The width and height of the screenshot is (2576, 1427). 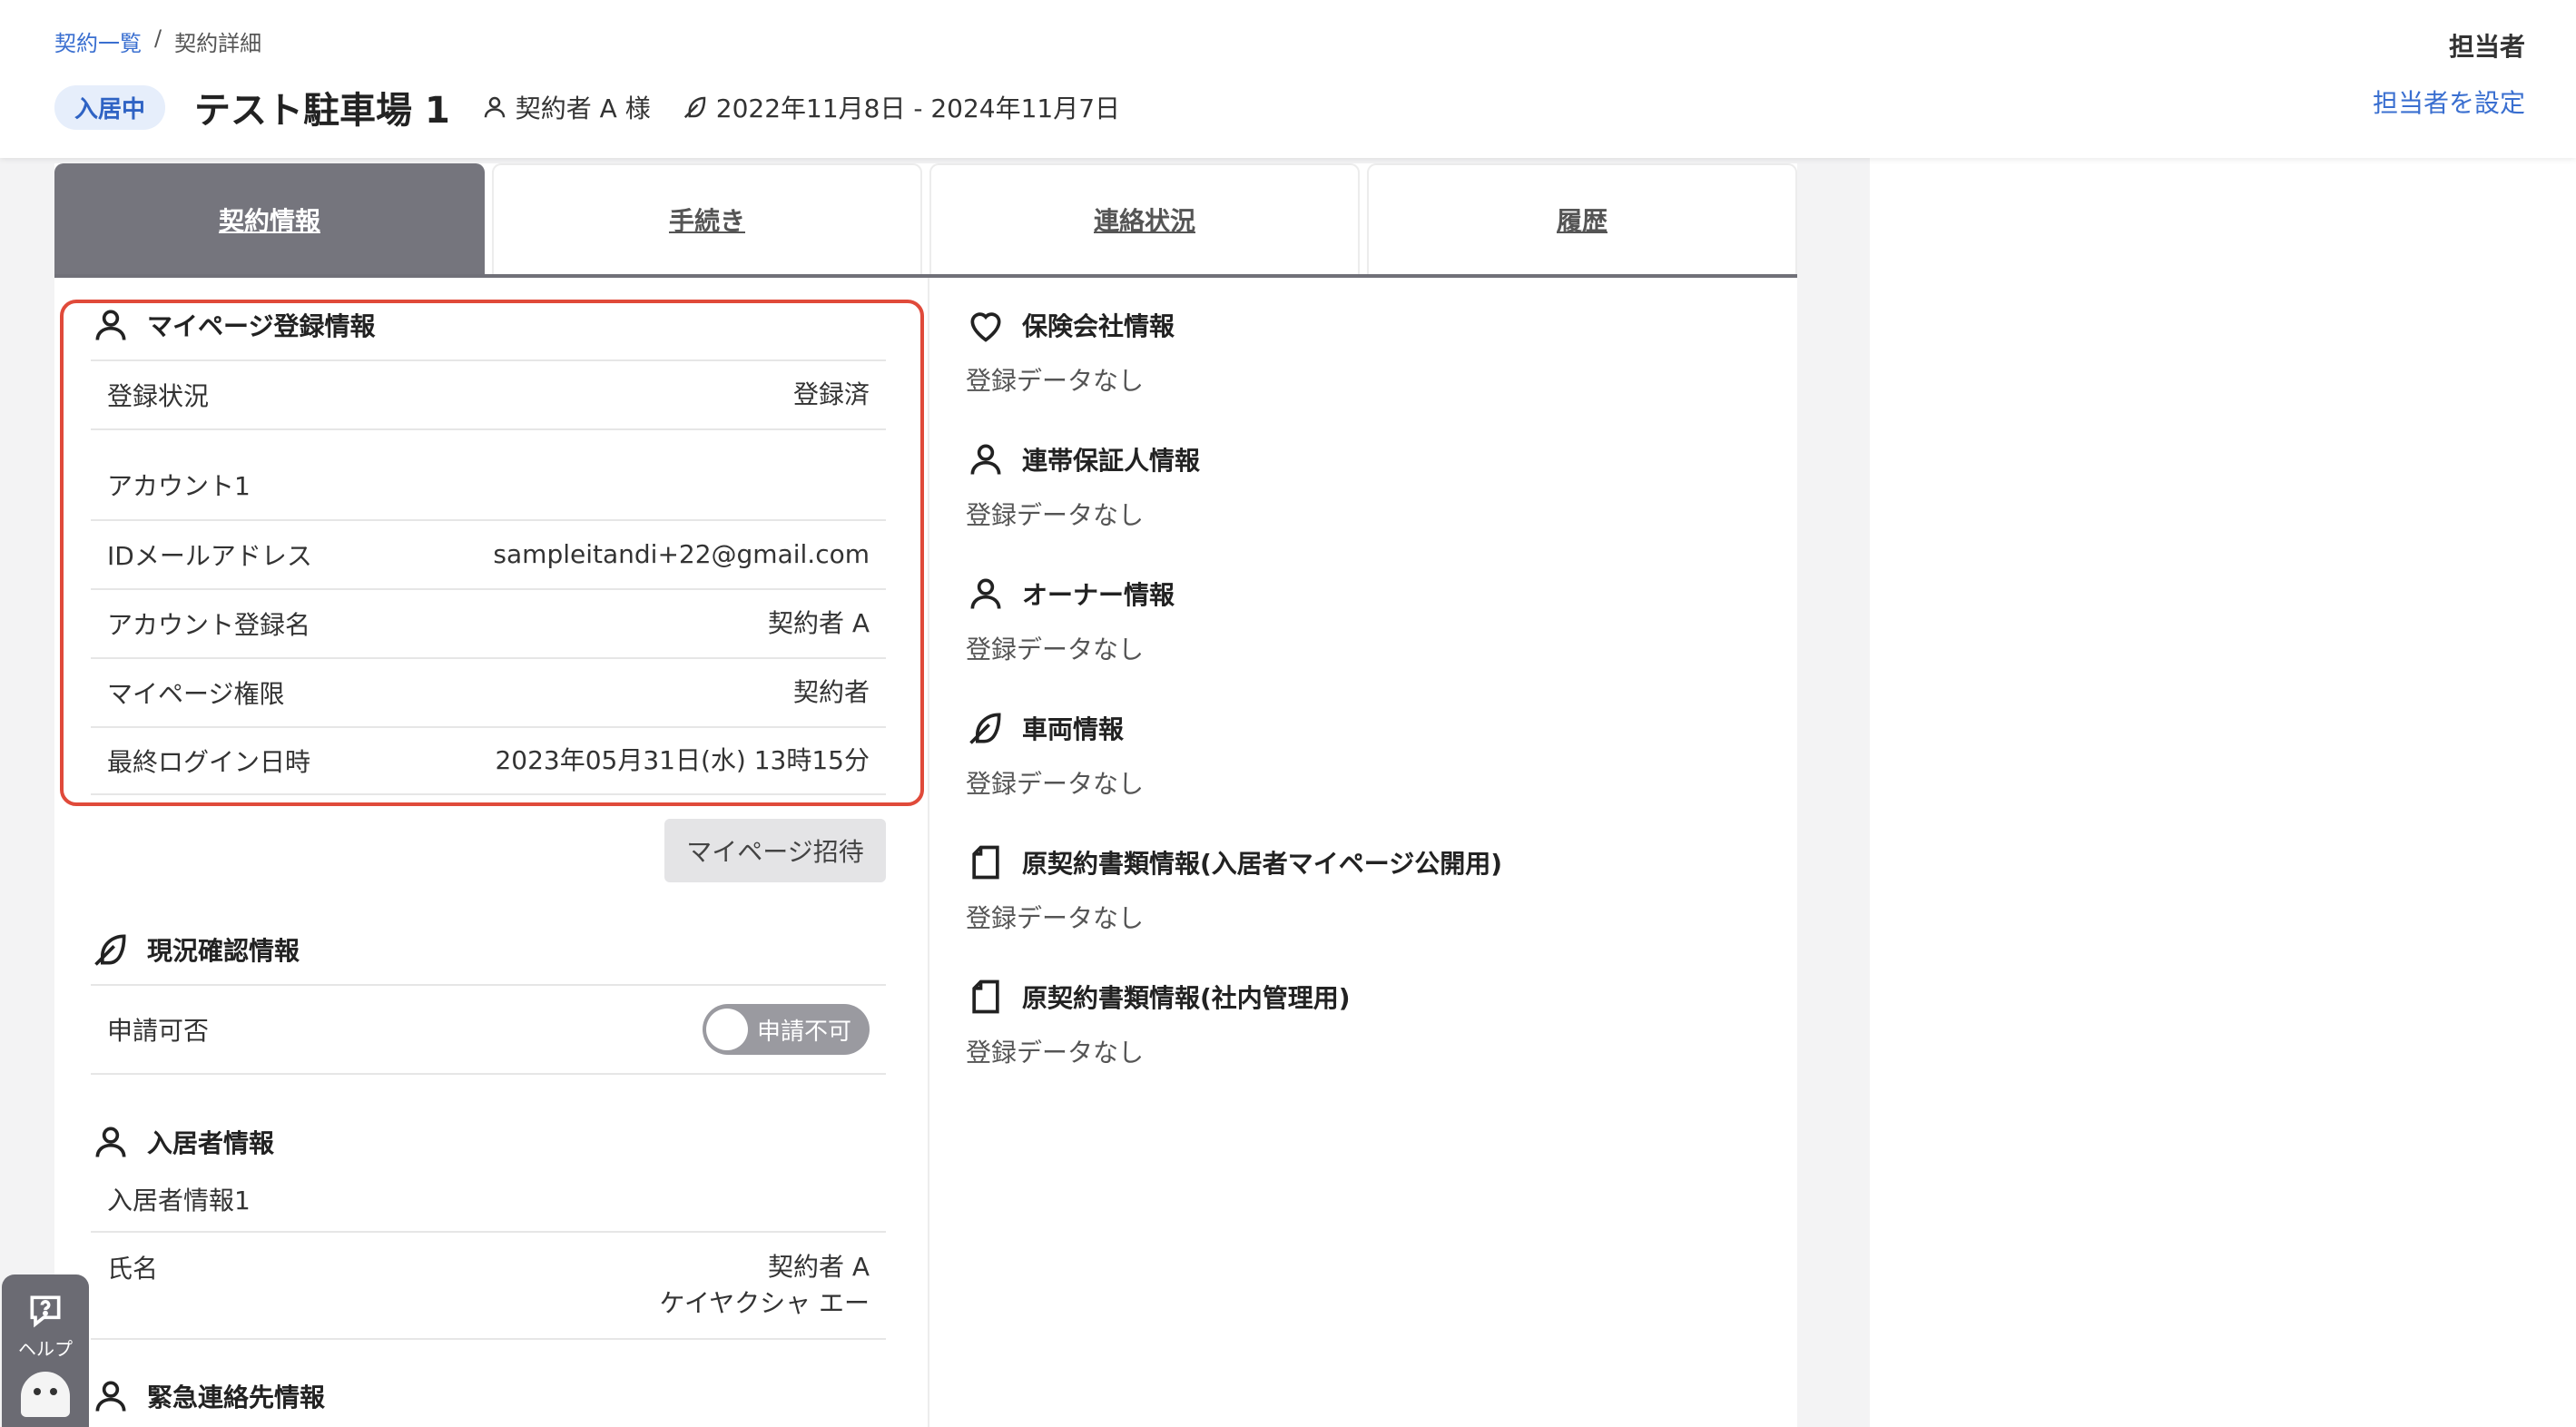 I want to click on contract-docs-public-section: 原契約書類情報(入居者マイページ公開用) 登録データなし, so click(x=1365, y=886).